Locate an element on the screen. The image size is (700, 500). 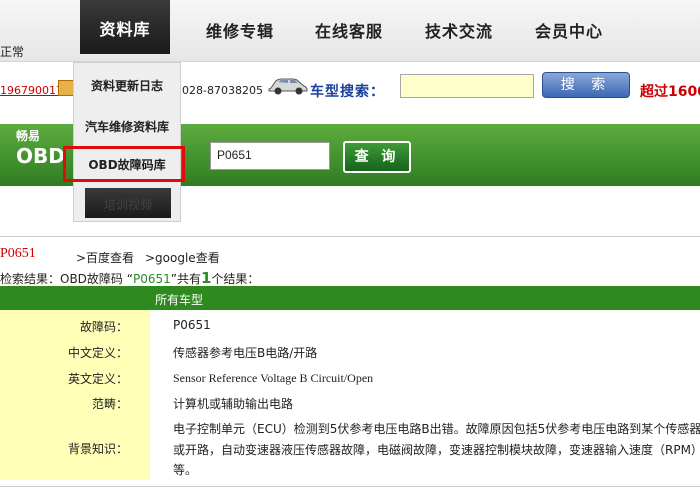
query-button: 查 询 is located at coordinates (377, 157).